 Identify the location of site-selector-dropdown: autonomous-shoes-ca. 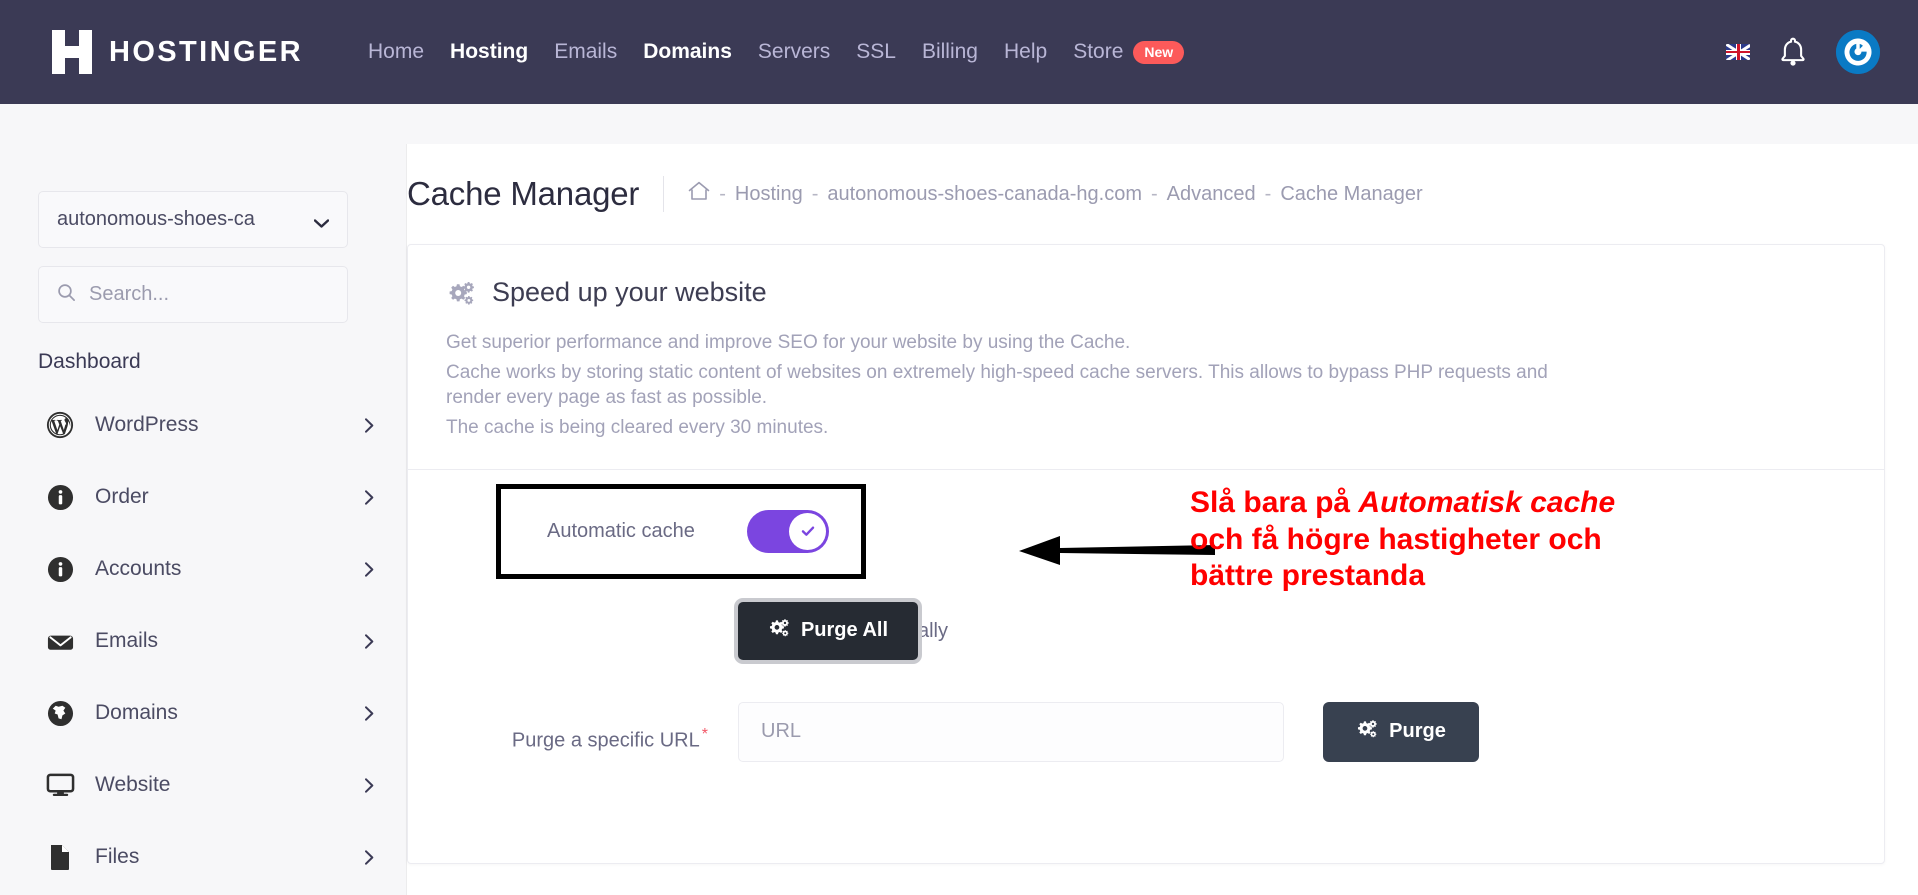
(193, 219).